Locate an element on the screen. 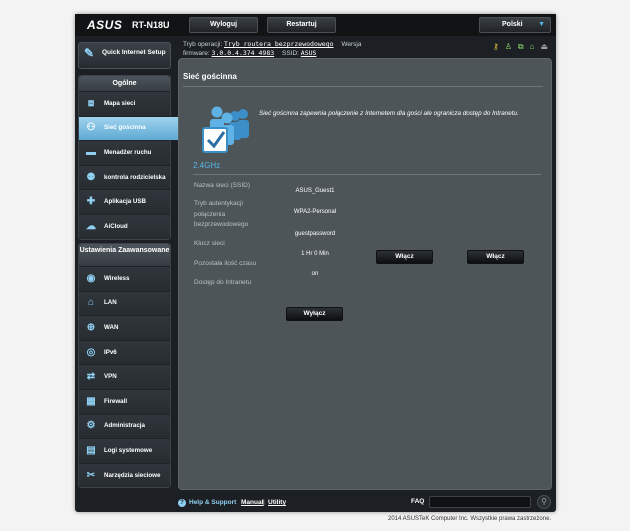 This screenshot has height=531, width=630. asus-logo: ASUS is located at coordinates (105, 25).